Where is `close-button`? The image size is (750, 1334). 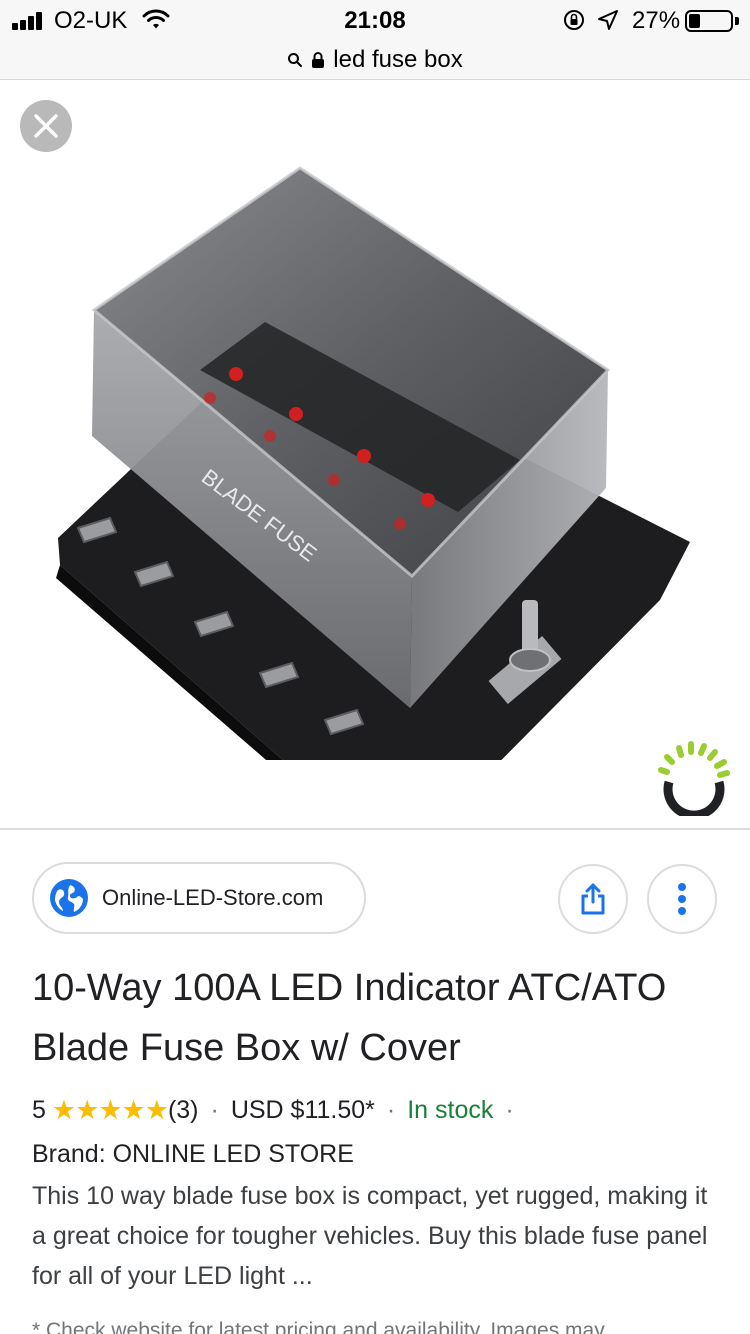 close-button is located at coordinates (46, 126).